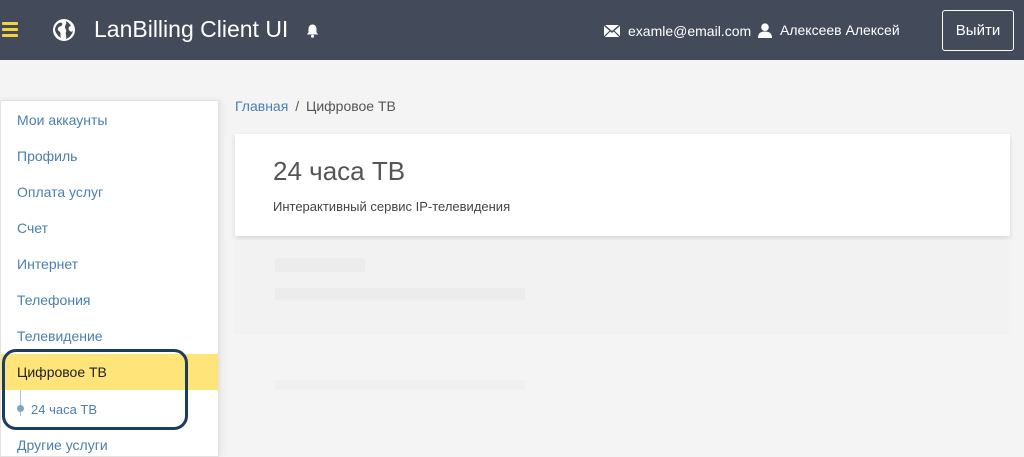  I want to click on app-title: LanBilling Client UI, so click(191, 29).